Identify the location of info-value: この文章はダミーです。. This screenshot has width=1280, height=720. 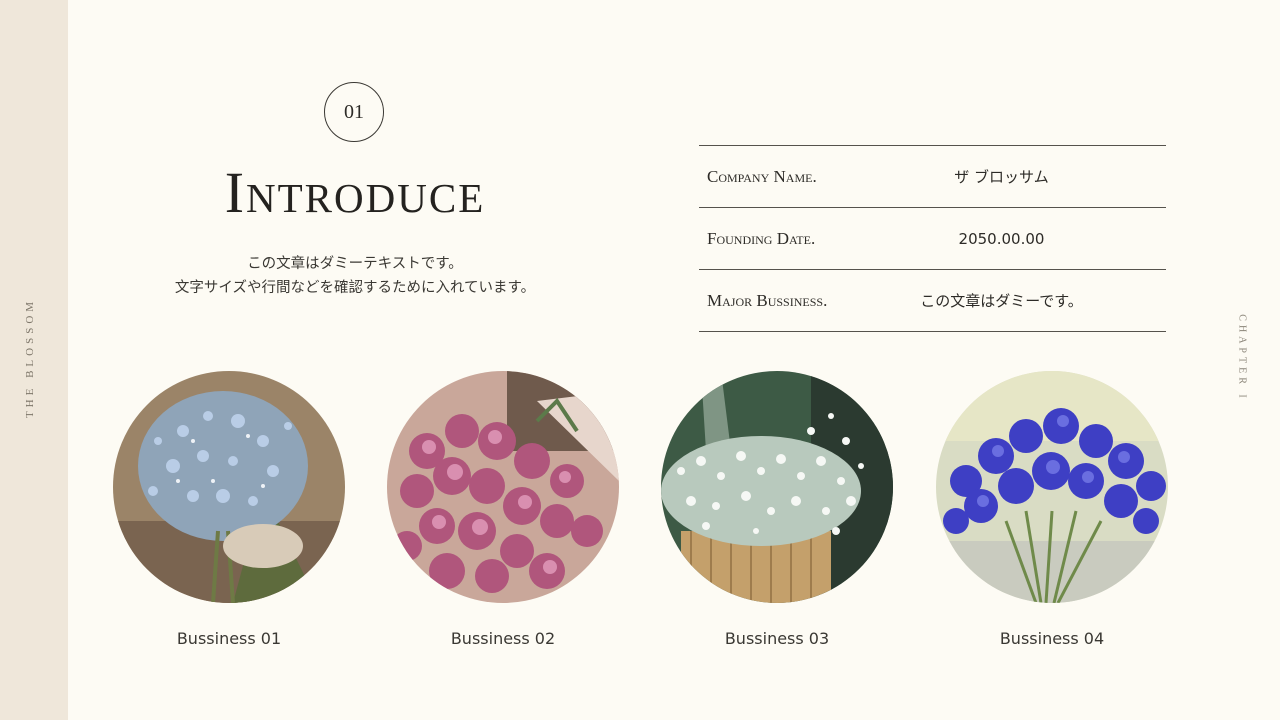
(1001, 301).